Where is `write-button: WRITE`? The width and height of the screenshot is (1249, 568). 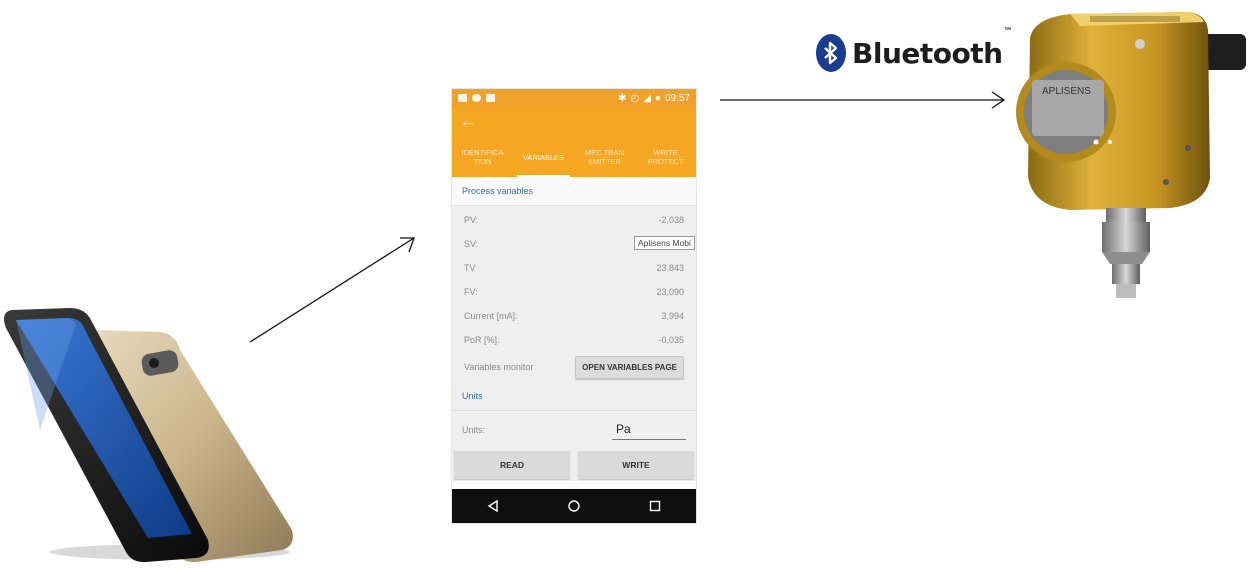 write-button: WRITE is located at coordinates (636, 465).